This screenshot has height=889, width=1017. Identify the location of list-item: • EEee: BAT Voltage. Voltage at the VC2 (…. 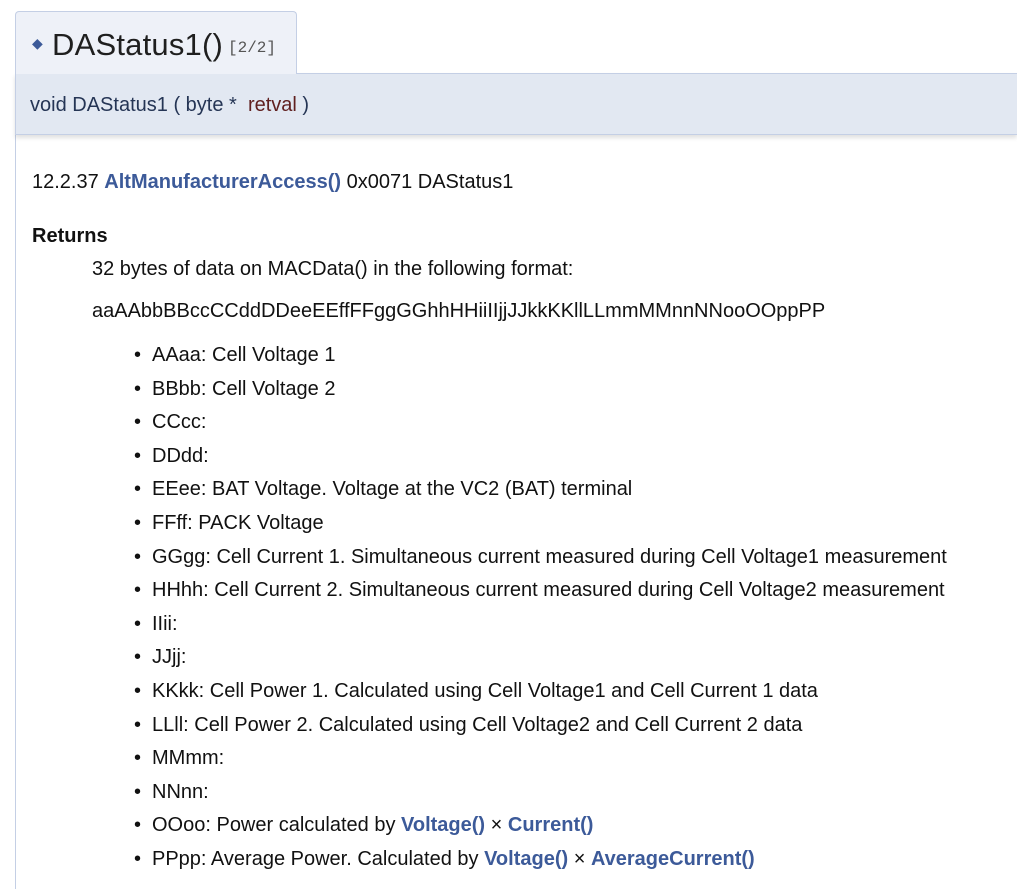
(540, 490).